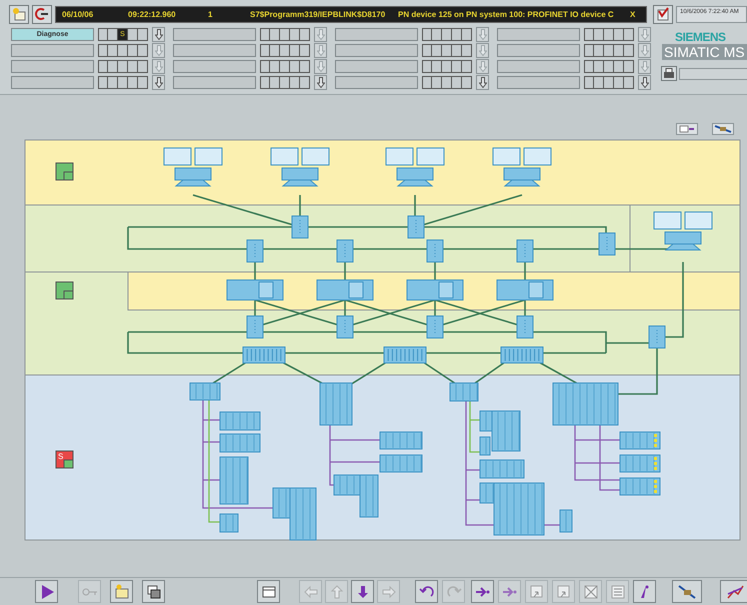 The image size is (747, 605). What do you see at coordinates (405, 355) in the screenshot?
I see `patch-switch-icon` at bounding box center [405, 355].